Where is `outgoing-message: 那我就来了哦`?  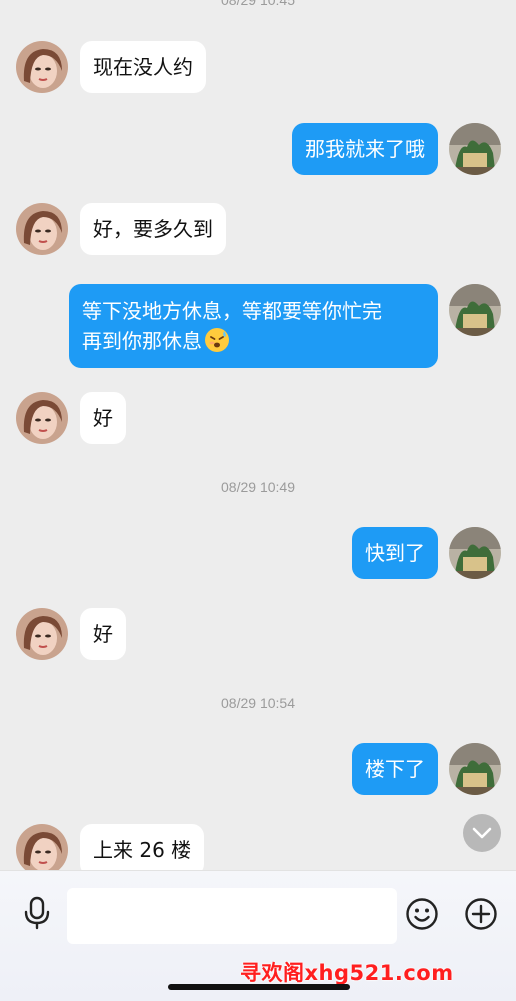 outgoing-message: 那我就来了哦 is located at coordinates (365, 149).